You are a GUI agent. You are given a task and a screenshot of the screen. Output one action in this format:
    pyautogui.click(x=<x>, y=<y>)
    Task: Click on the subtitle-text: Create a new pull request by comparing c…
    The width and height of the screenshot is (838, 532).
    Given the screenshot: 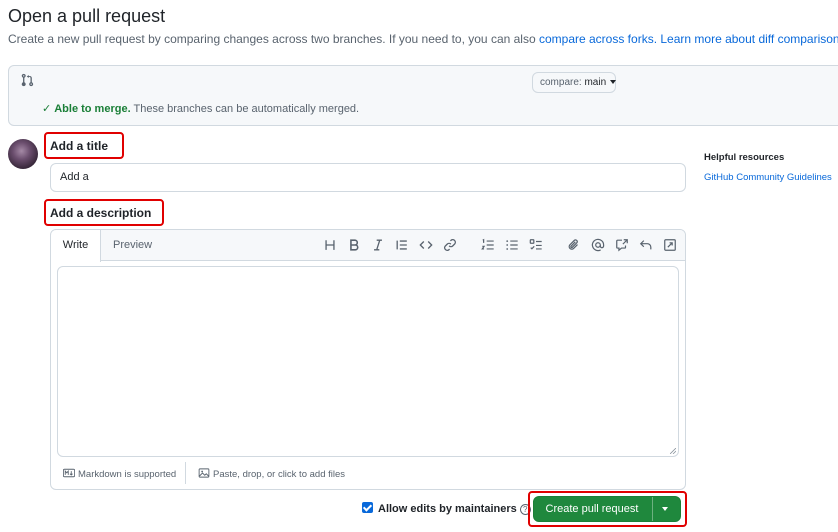 What is the action you would take?
    pyautogui.click(x=272, y=39)
    